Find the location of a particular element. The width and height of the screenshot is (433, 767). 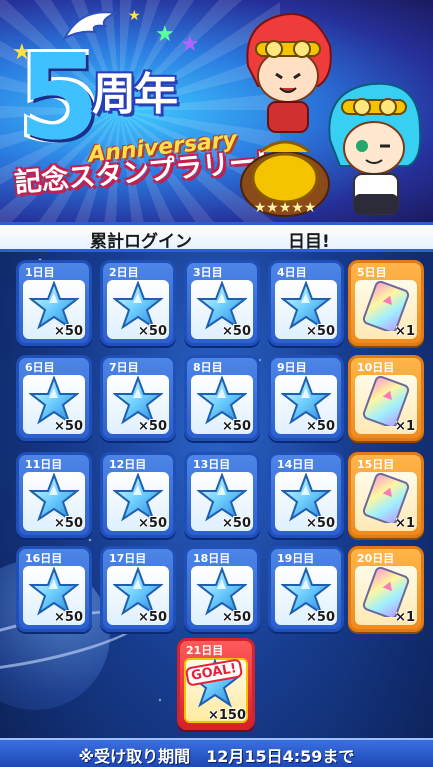

reward-day-label: 18日目 is located at coordinates (212, 558).